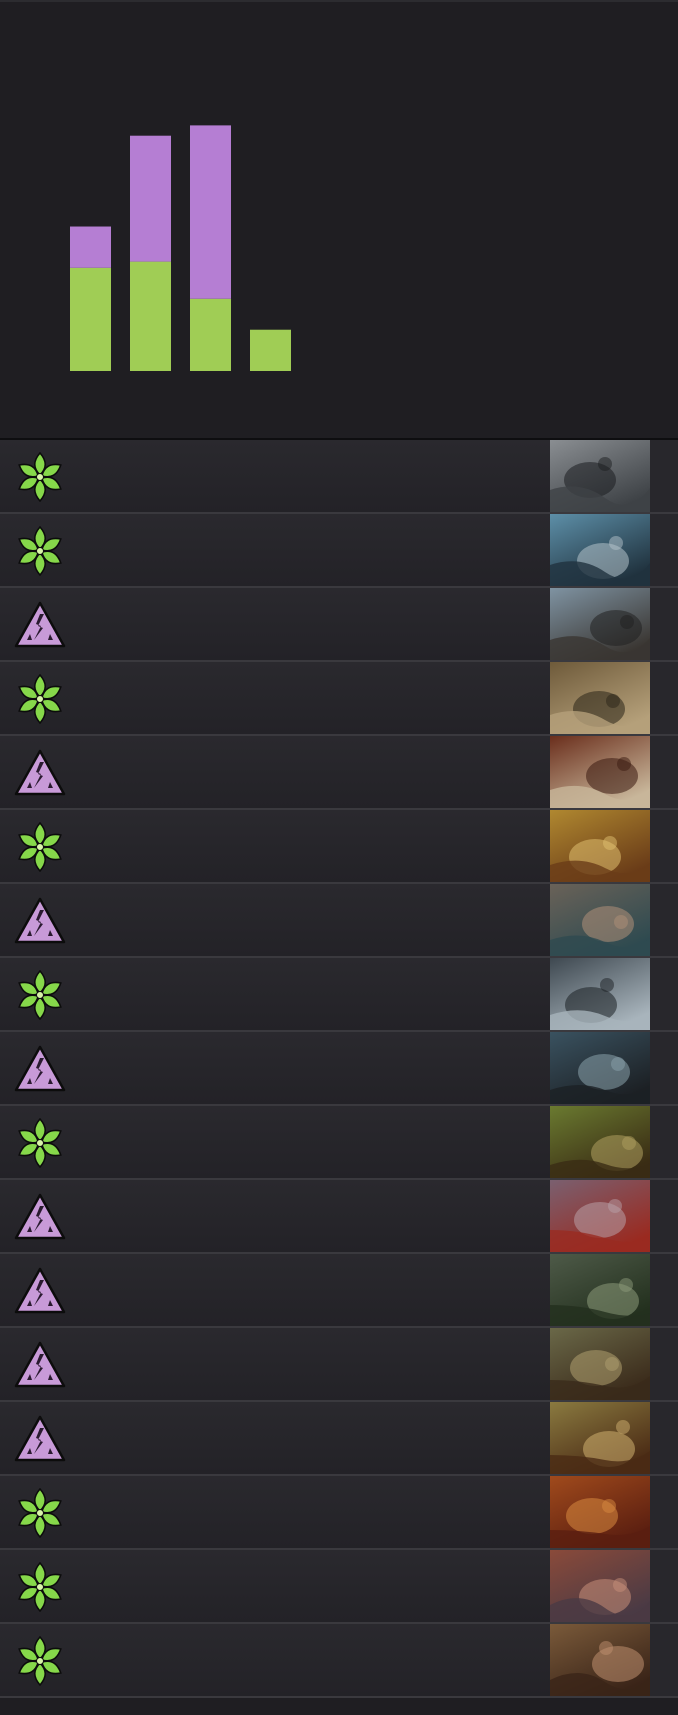 This screenshot has width=678, height=1715. I want to click on card-art-dark-knight, so click(600, 1068).